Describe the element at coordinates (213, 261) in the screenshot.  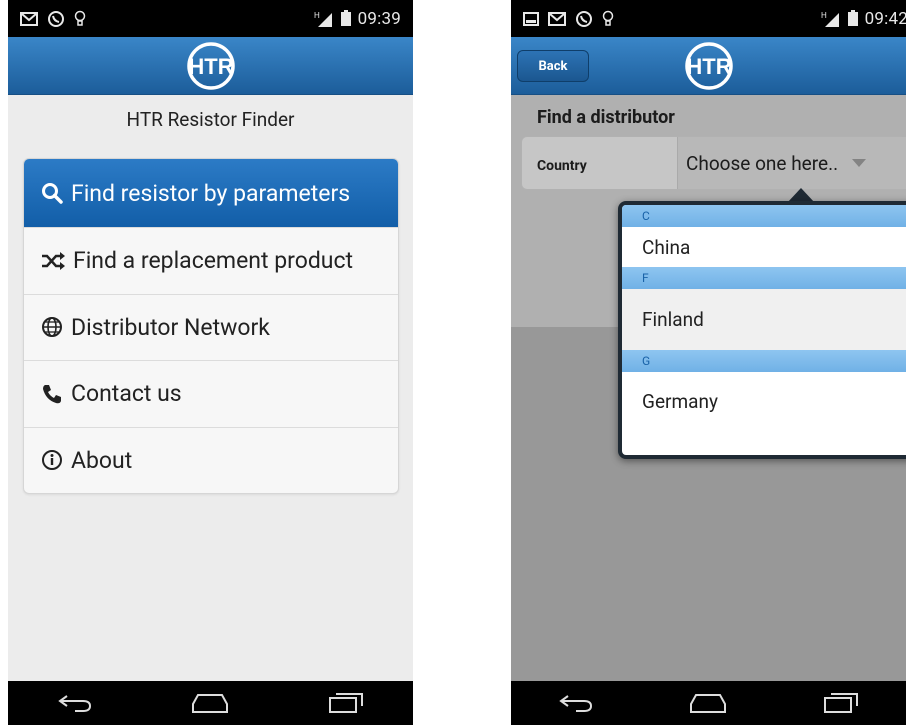
I see `menu-item-label: Find a replacement product` at that location.